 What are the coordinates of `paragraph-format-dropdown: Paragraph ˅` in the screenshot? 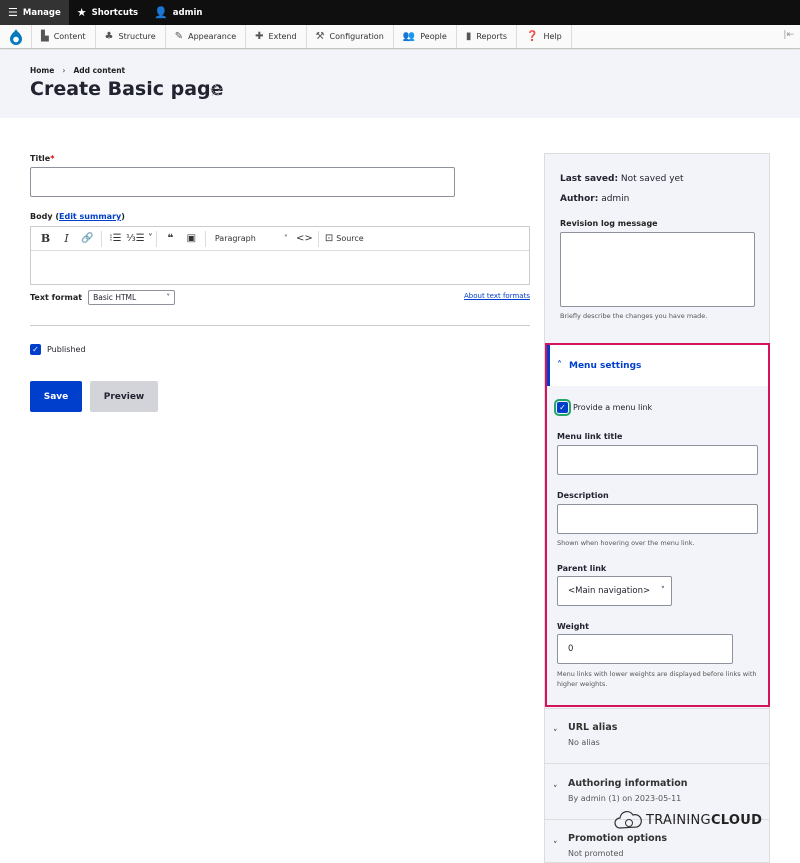 It's located at (251, 239).